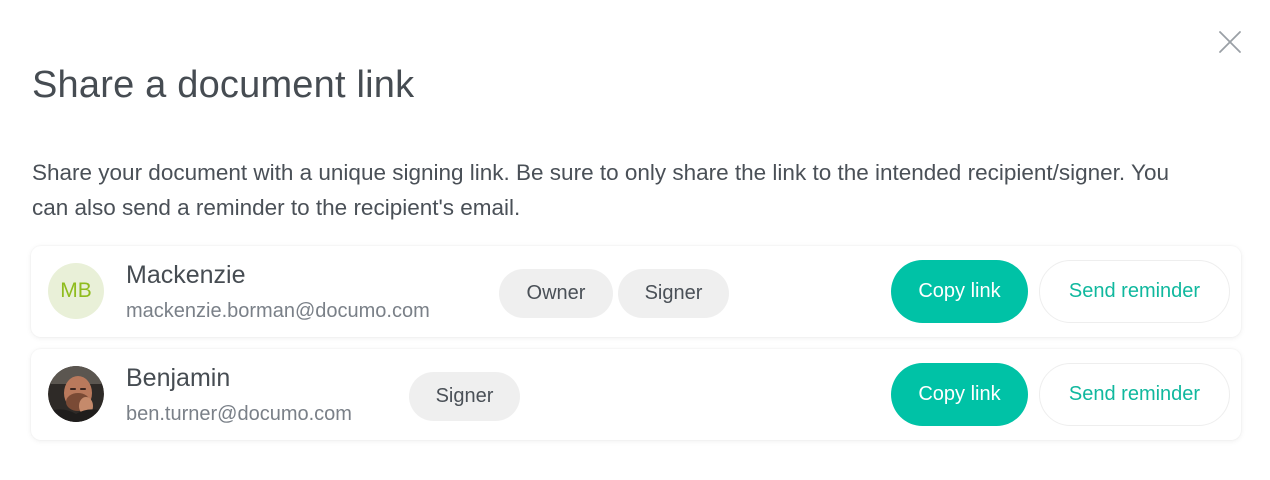  What do you see at coordinates (186, 275) in the screenshot?
I see `recipient-name: Mackenzie` at bounding box center [186, 275].